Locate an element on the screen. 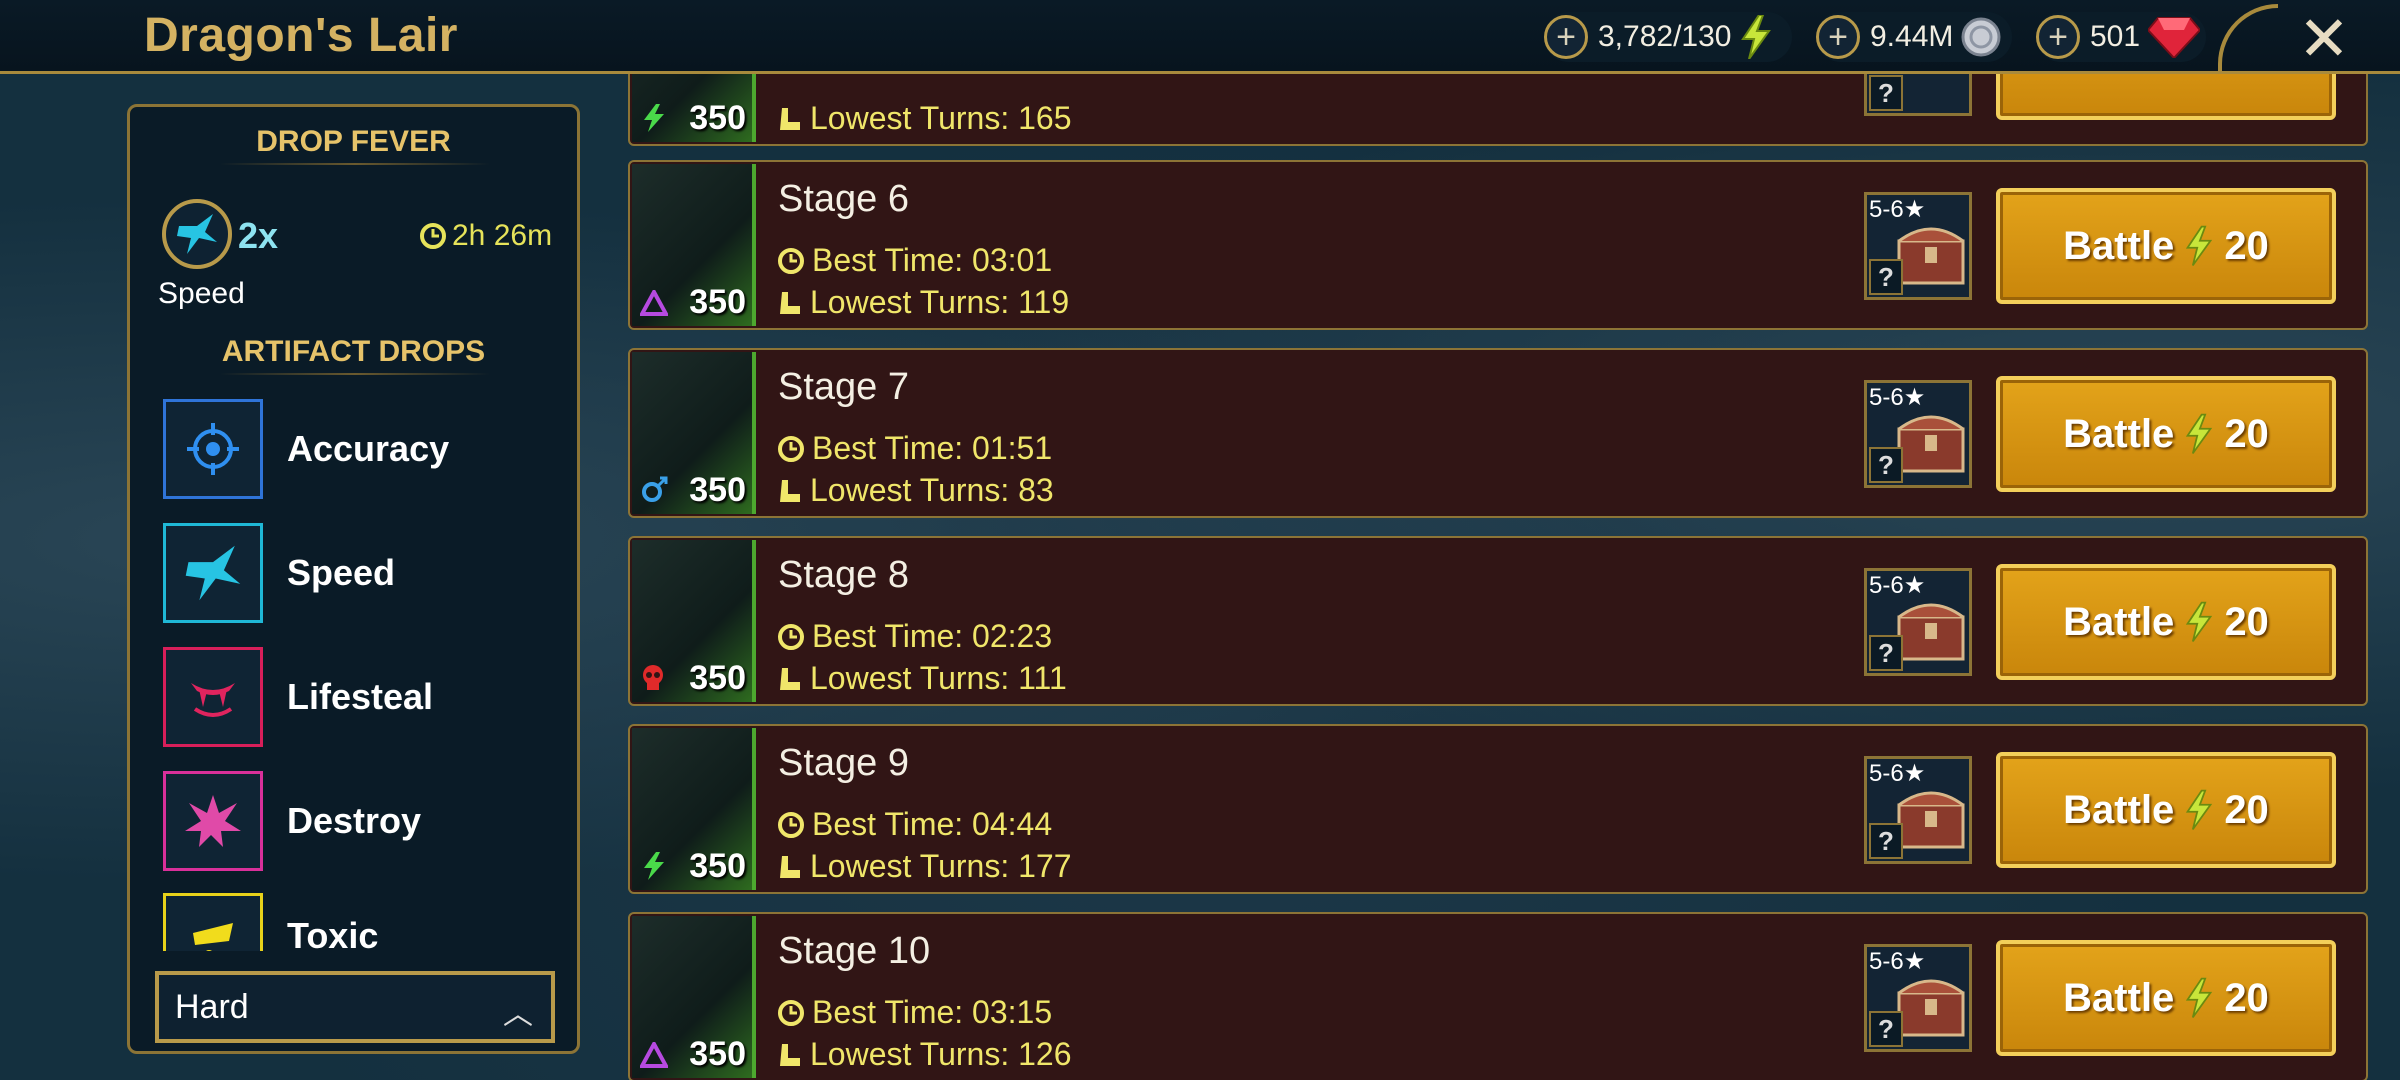 This screenshot has width=2400, height=1080. chevron-up-icon: ︿ is located at coordinates (518, 1014).